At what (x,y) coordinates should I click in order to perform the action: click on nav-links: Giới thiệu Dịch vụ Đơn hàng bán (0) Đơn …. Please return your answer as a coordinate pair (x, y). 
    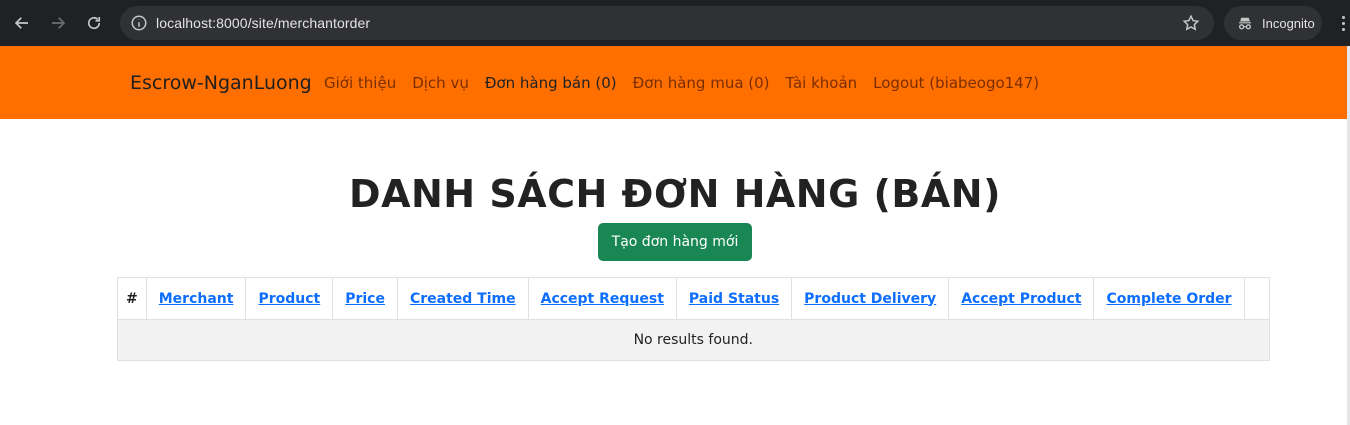
    Looking at the image, I should click on (681, 83).